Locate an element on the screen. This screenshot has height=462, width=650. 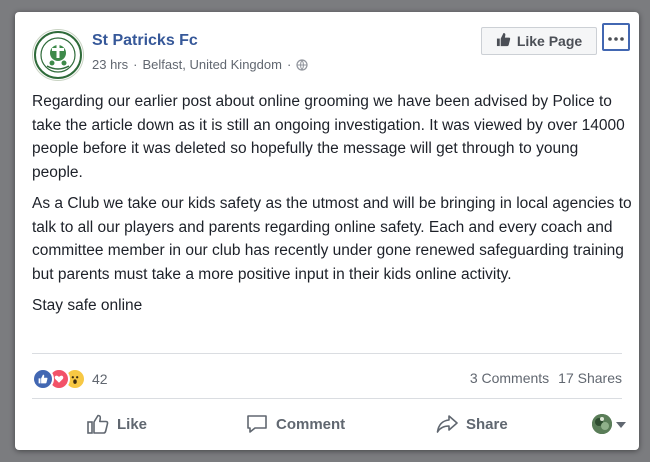
shares-count-link: 17 Shares is located at coordinates (590, 378).